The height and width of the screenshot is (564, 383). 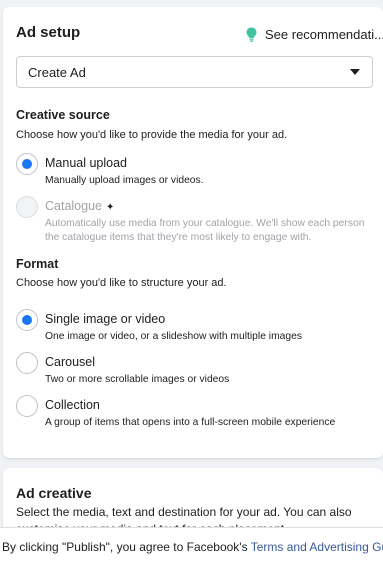 What do you see at coordinates (72, 405) in the screenshot?
I see `collection-label: Collection` at bounding box center [72, 405].